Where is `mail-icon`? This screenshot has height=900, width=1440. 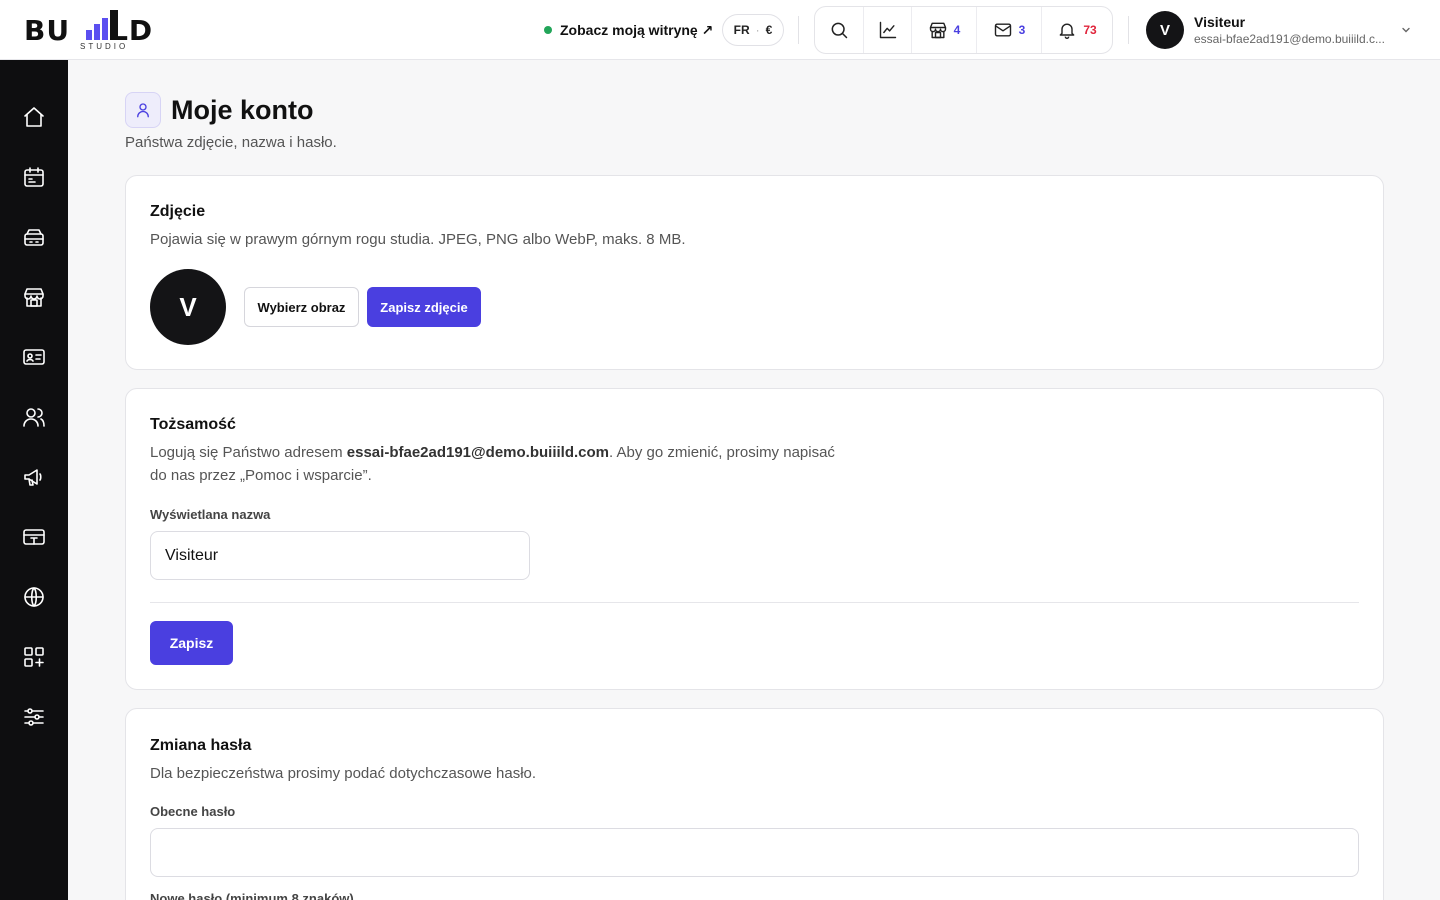 mail-icon is located at coordinates (1002, 30).